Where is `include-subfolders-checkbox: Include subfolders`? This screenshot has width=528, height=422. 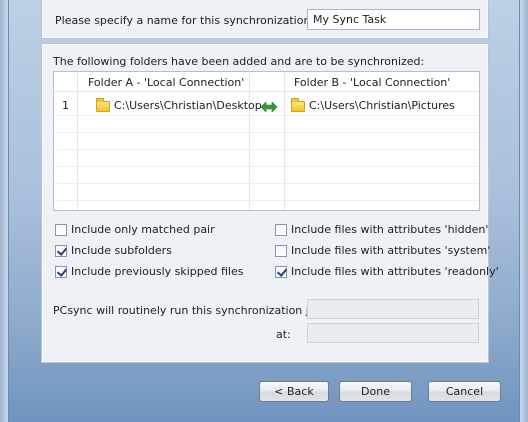
include-subfolders-checkbox: Include subfolders is located at coordinates (113, 250).